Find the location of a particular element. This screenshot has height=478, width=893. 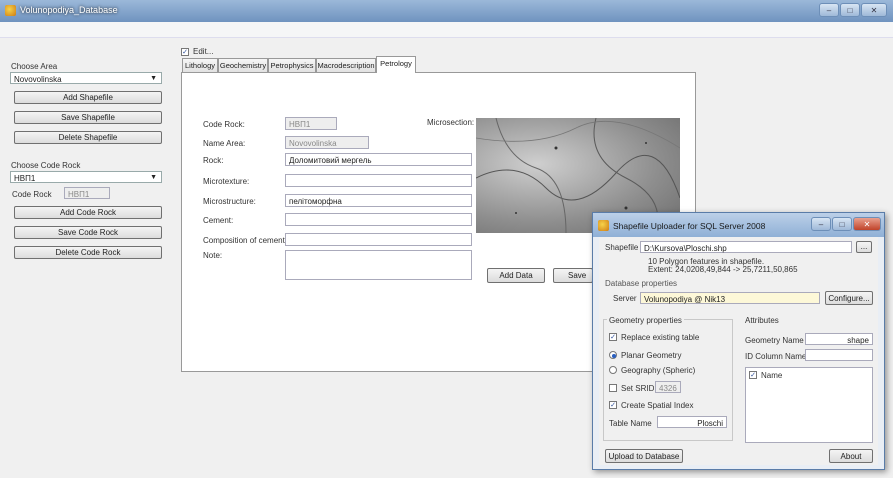

replace-table-checkbox: ✓ is located at coordinates (613, 337).